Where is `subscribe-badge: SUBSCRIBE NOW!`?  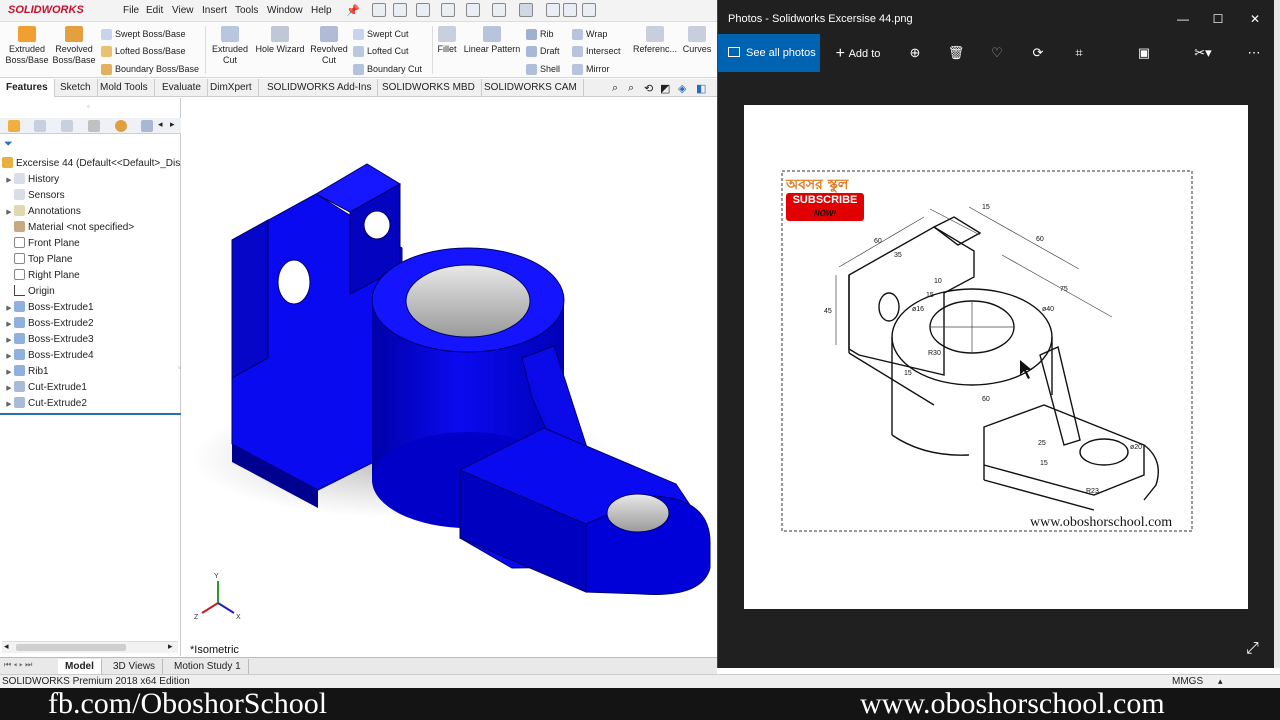 subscribe-badge: SUBSCRIBE NOW! is located at coordinates (825, 207).